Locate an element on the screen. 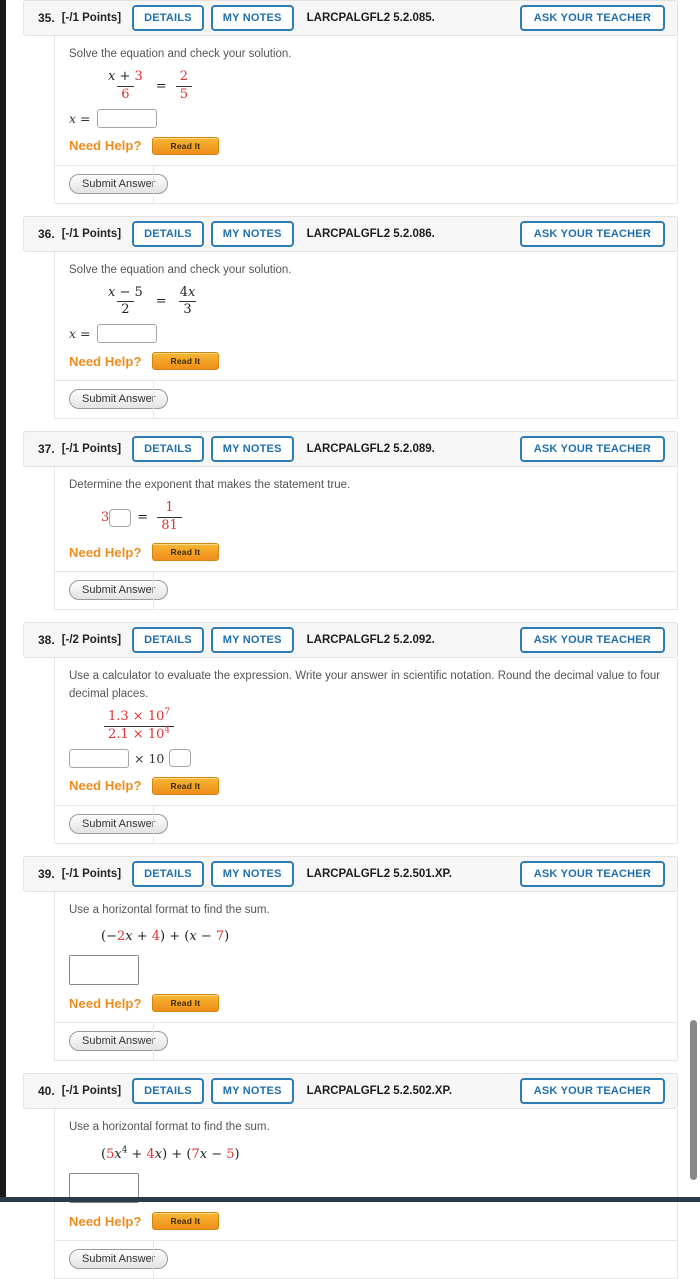  left-fraction-denominator: 6 is located at coordinates (125, 94).